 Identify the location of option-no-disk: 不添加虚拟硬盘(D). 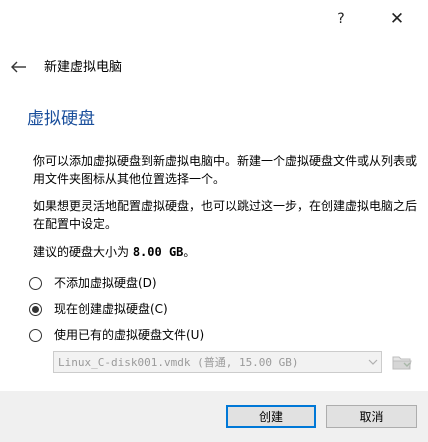
(93, 283).